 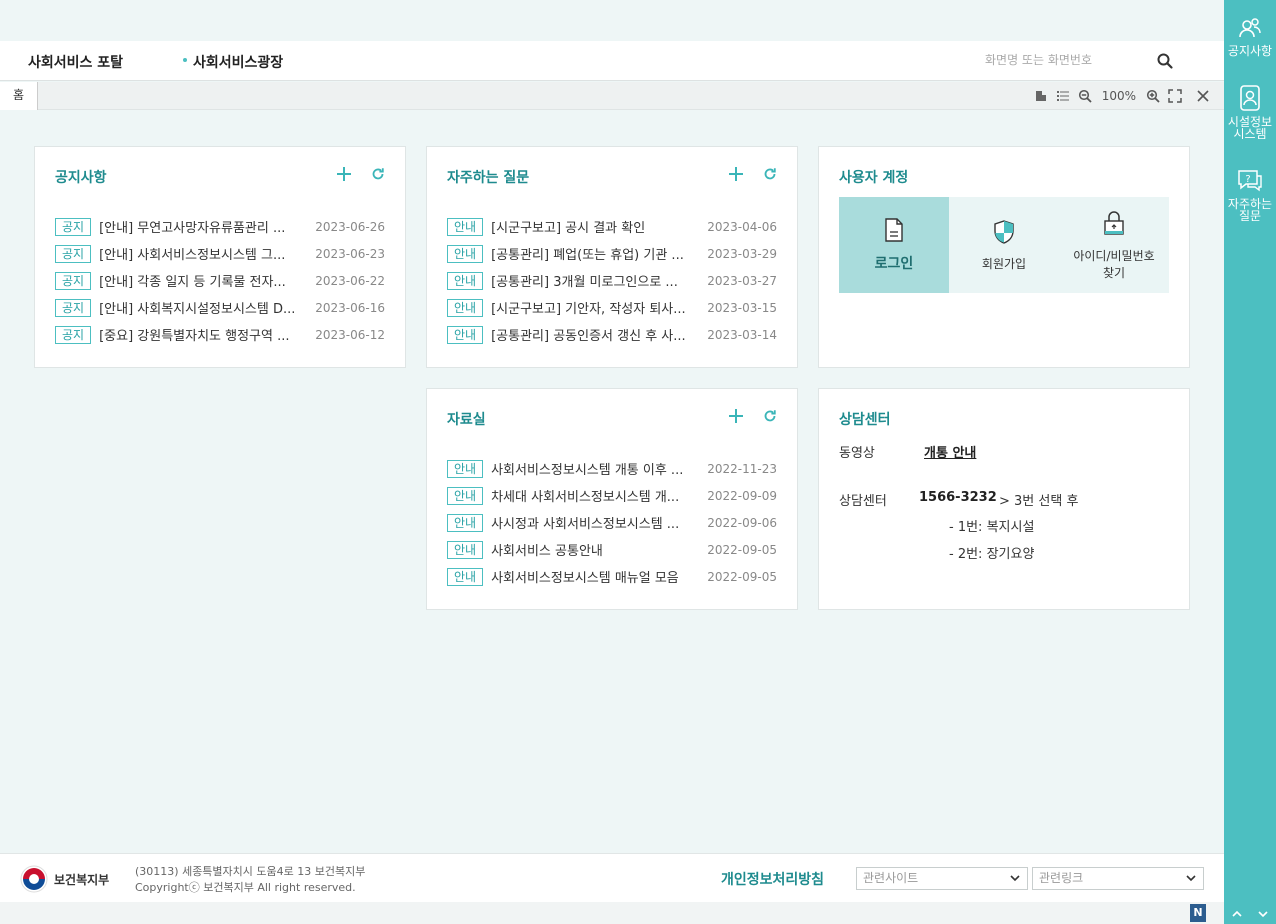 I want to click on find-account-button: 아이디/비밀번호 찾기, so click(x=1114, y=245).